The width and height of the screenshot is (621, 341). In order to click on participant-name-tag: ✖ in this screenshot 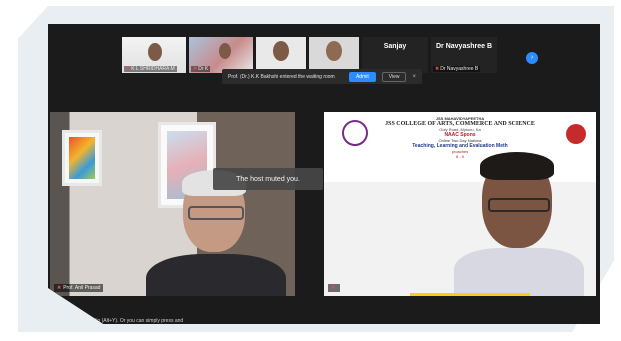, I will do `click(334, 288)`.